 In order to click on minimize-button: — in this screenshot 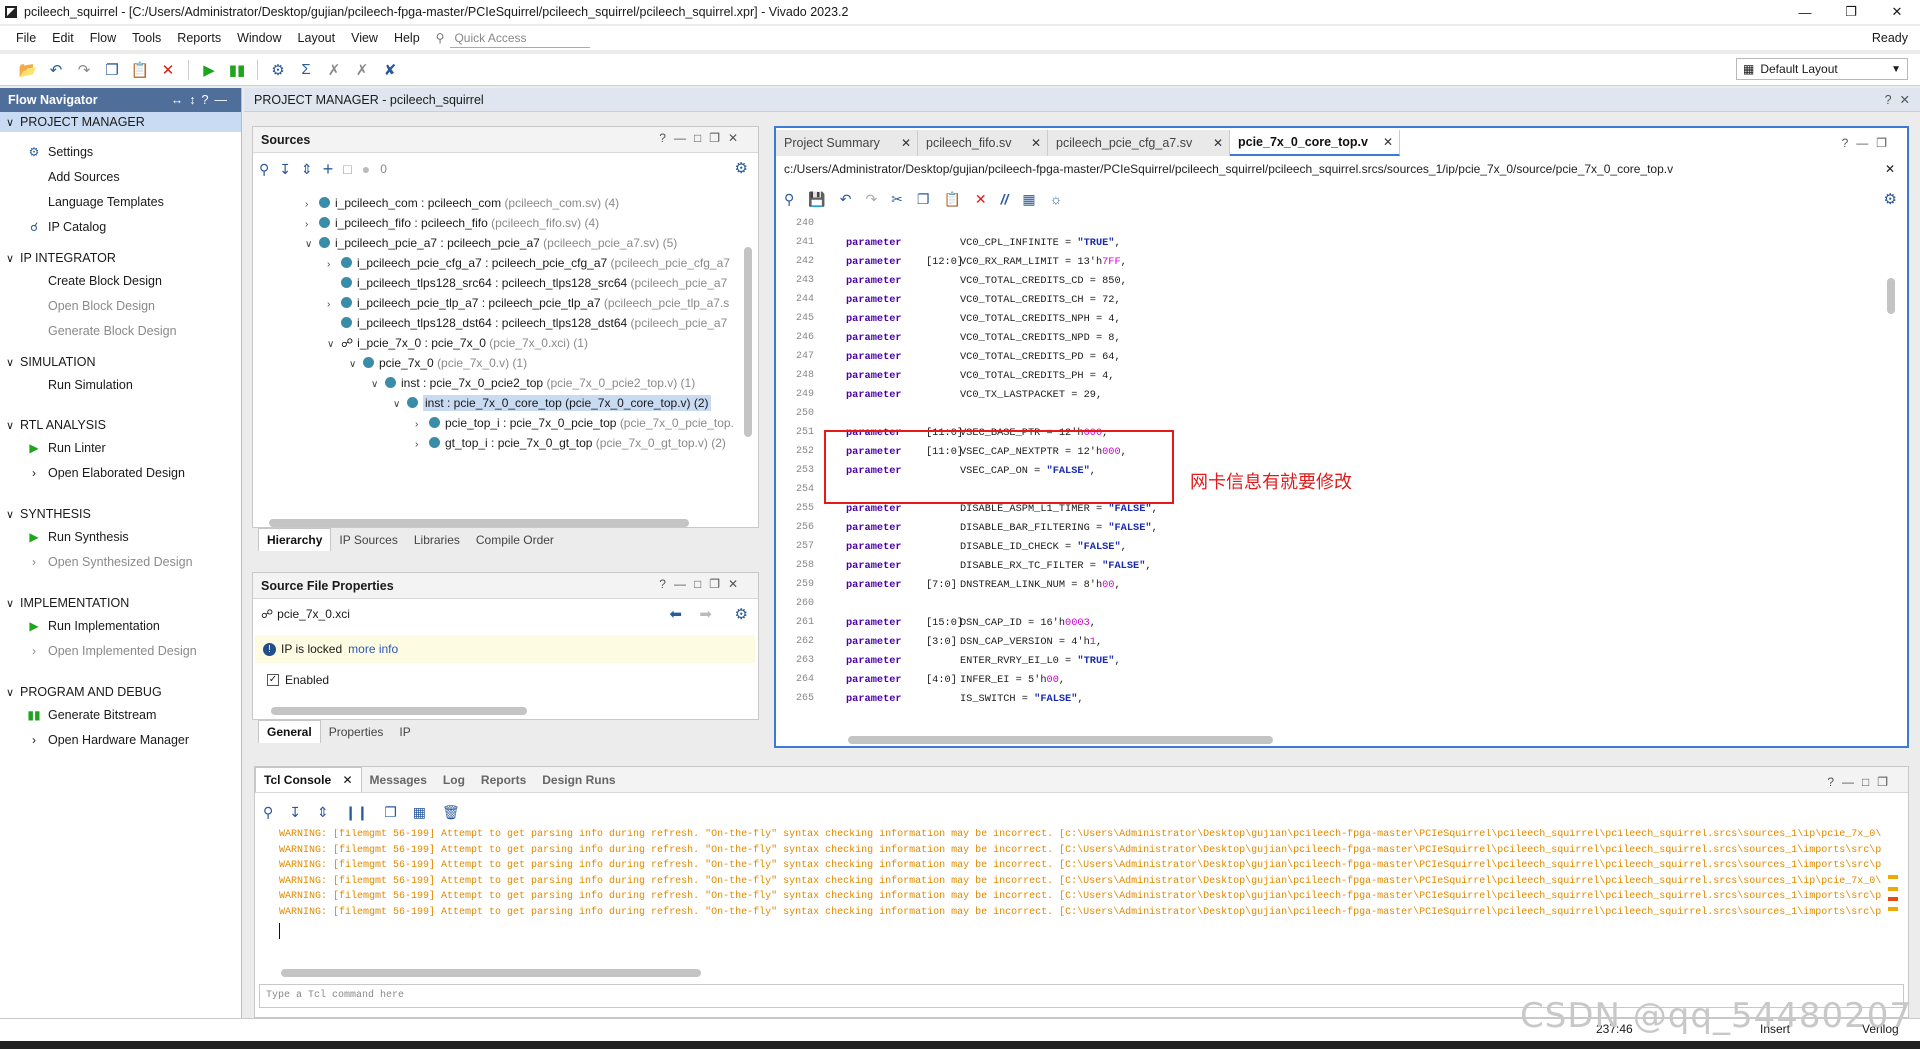, I will do `click(1805, 12)`.